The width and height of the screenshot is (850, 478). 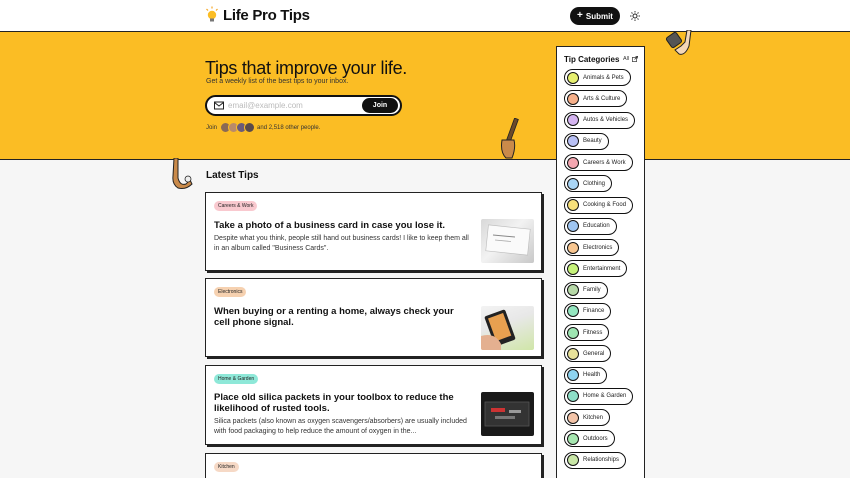 I want to click on plus-icon: +, so click(x=580, y=15).